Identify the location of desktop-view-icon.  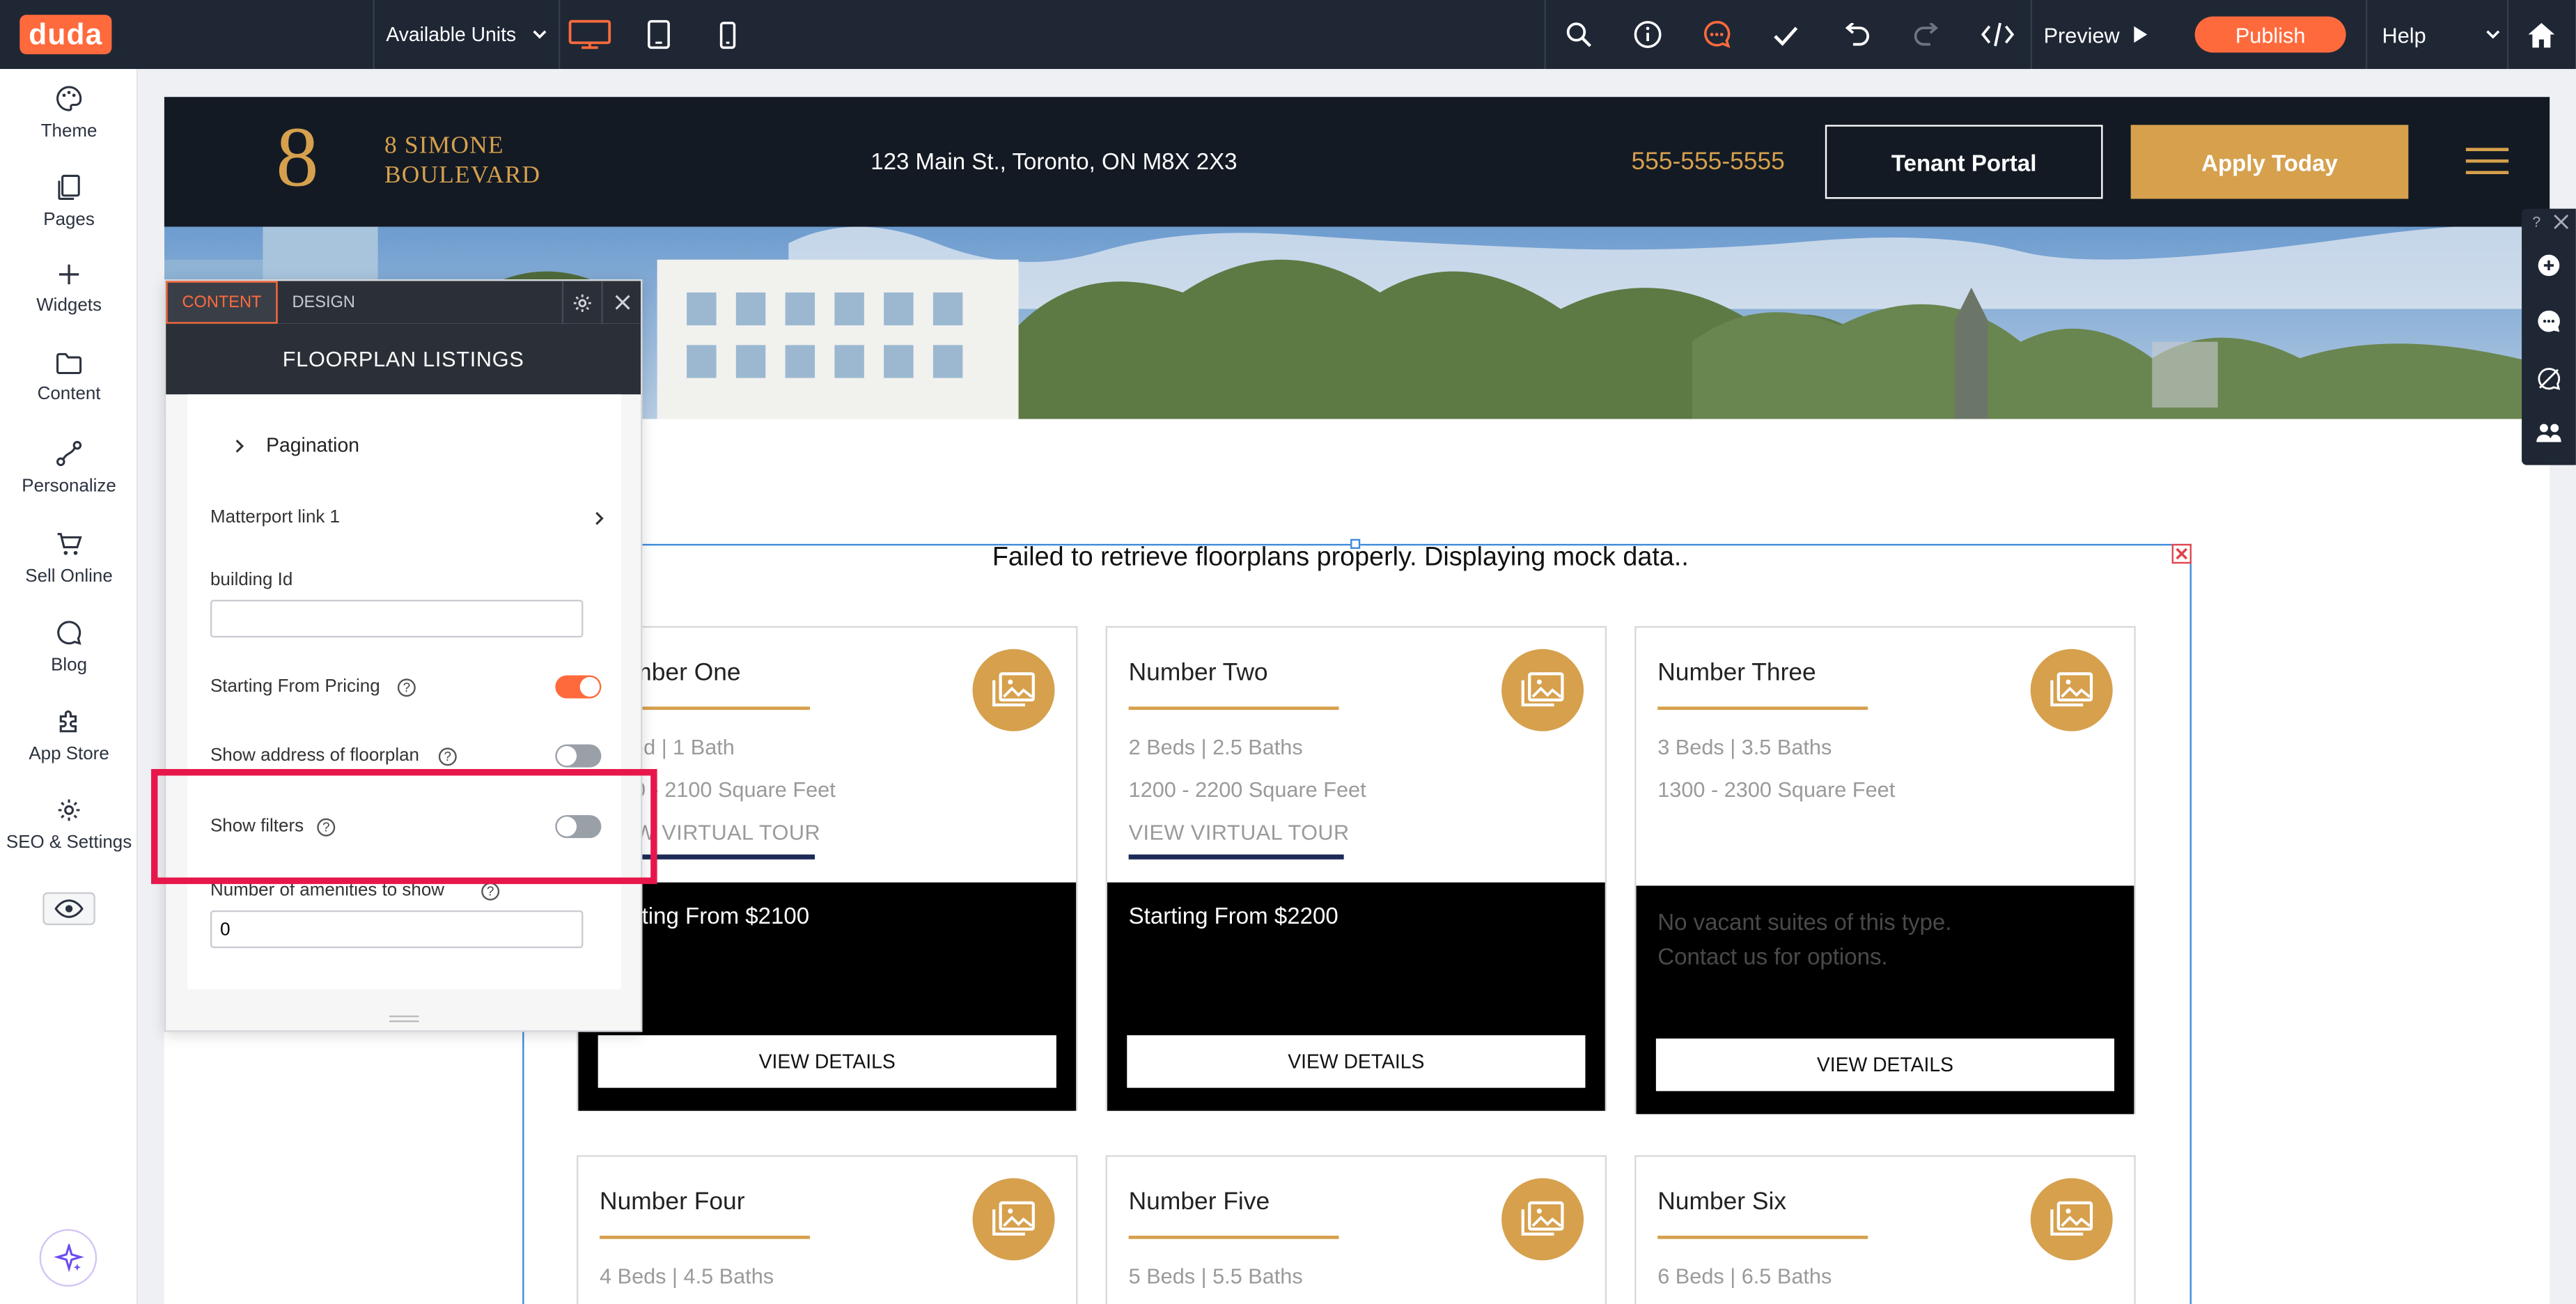
(589, 34).